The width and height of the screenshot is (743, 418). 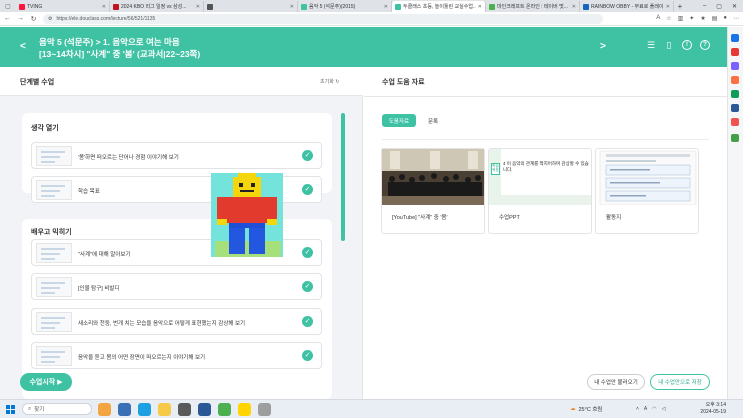 What do you see at coordinates (545, 96) in the screenshot?
I see `divider` at bounding box center [545, 96].